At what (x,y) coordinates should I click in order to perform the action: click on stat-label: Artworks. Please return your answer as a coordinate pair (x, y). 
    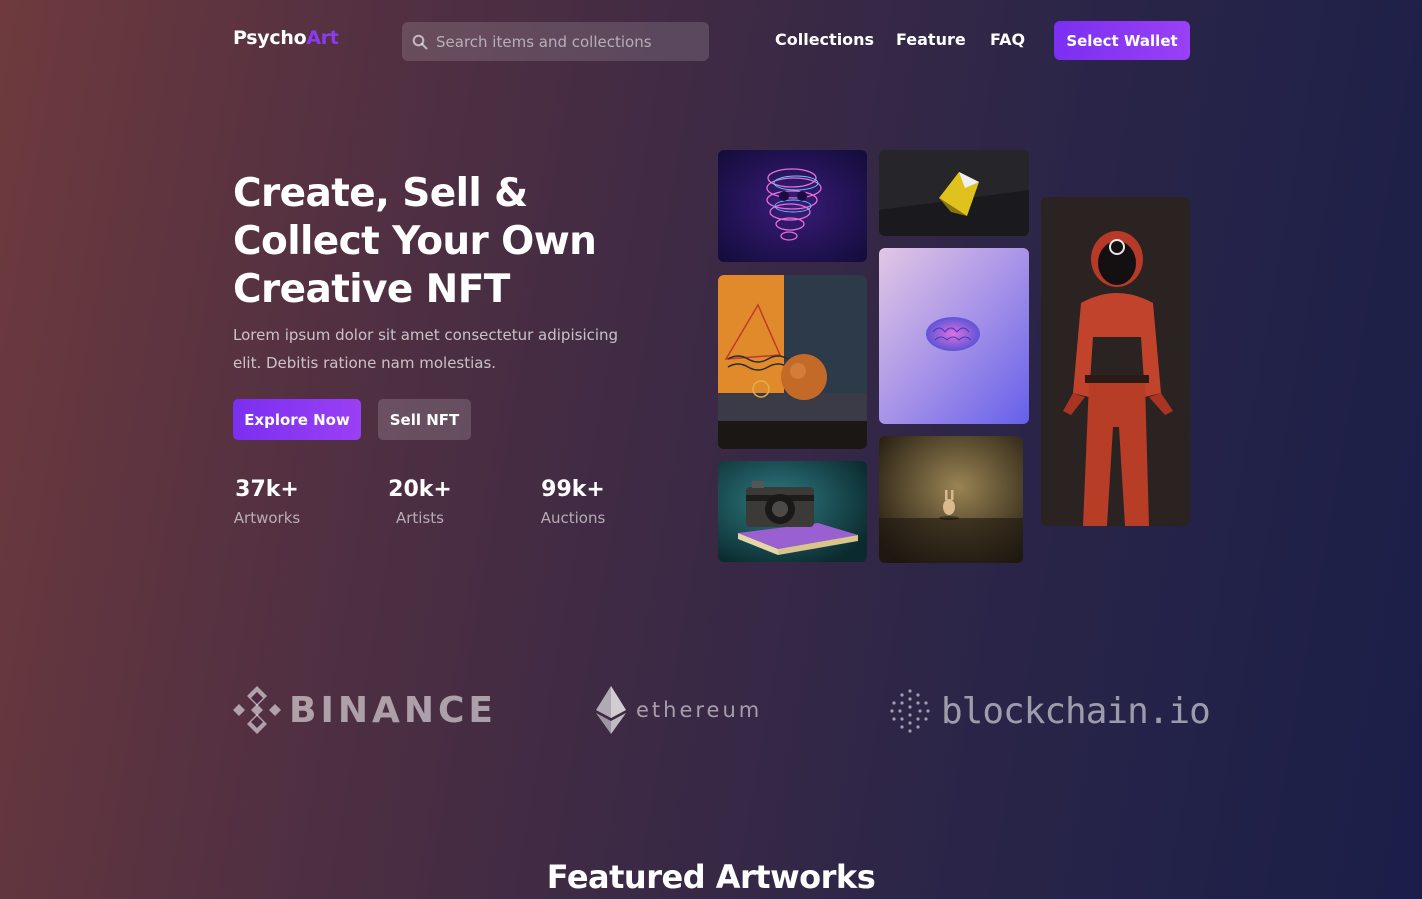
    Looking at the image, I should click on (267, 518).